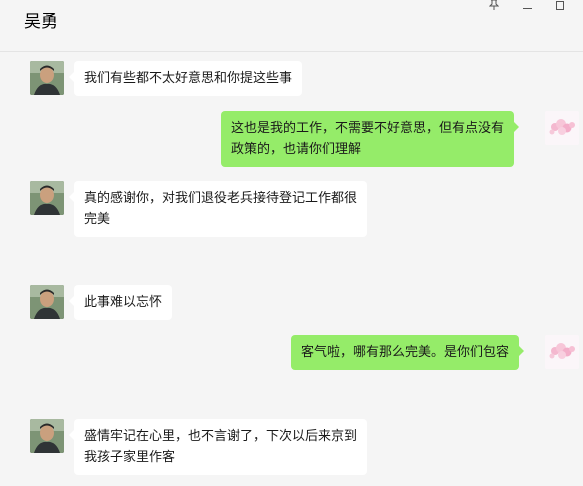 The image size is (583, 486). Describe the element at coordinates (560, 6) in the screenshot. I see `maximize-icon` at that location.